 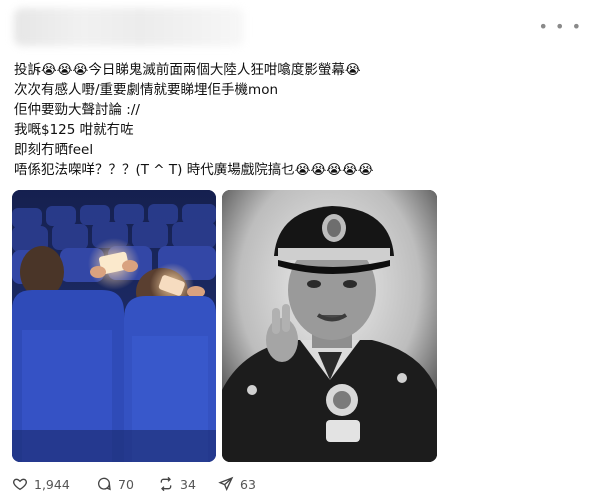 I want to click on like-button: 1,944, so click(x=41, y=484).